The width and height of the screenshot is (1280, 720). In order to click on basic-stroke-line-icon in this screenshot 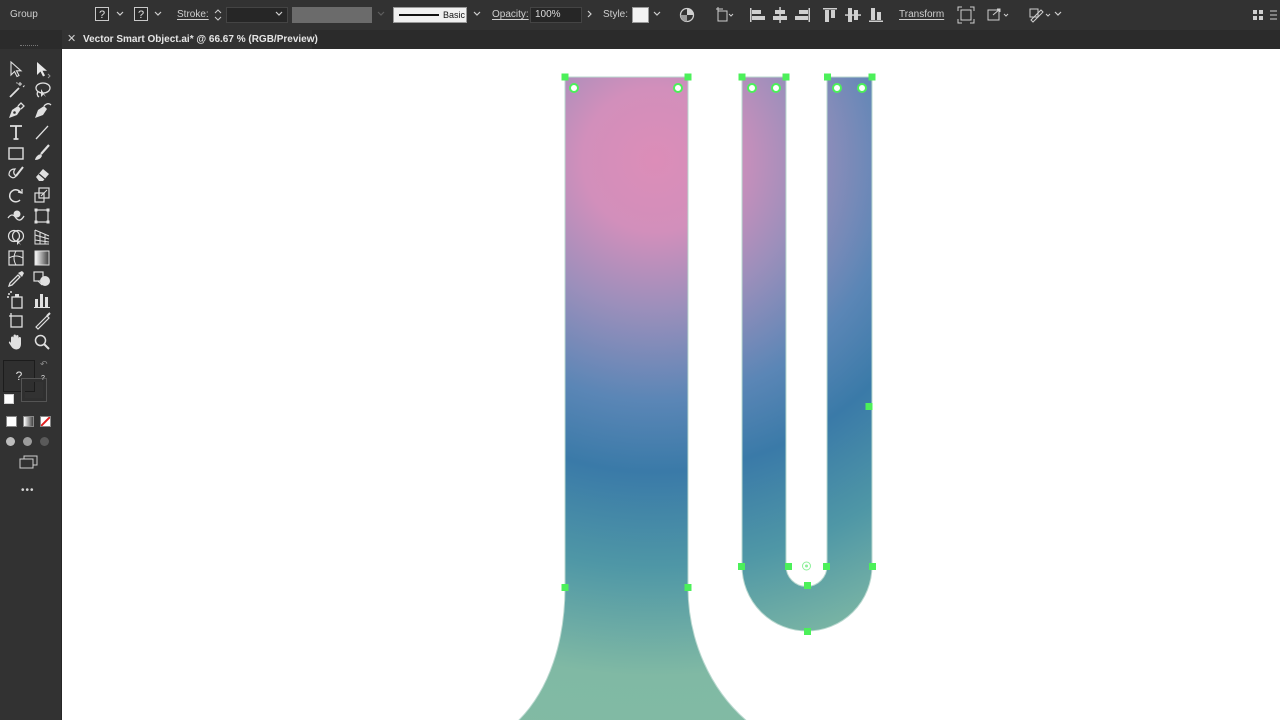, I will do `click(419, 15)`.